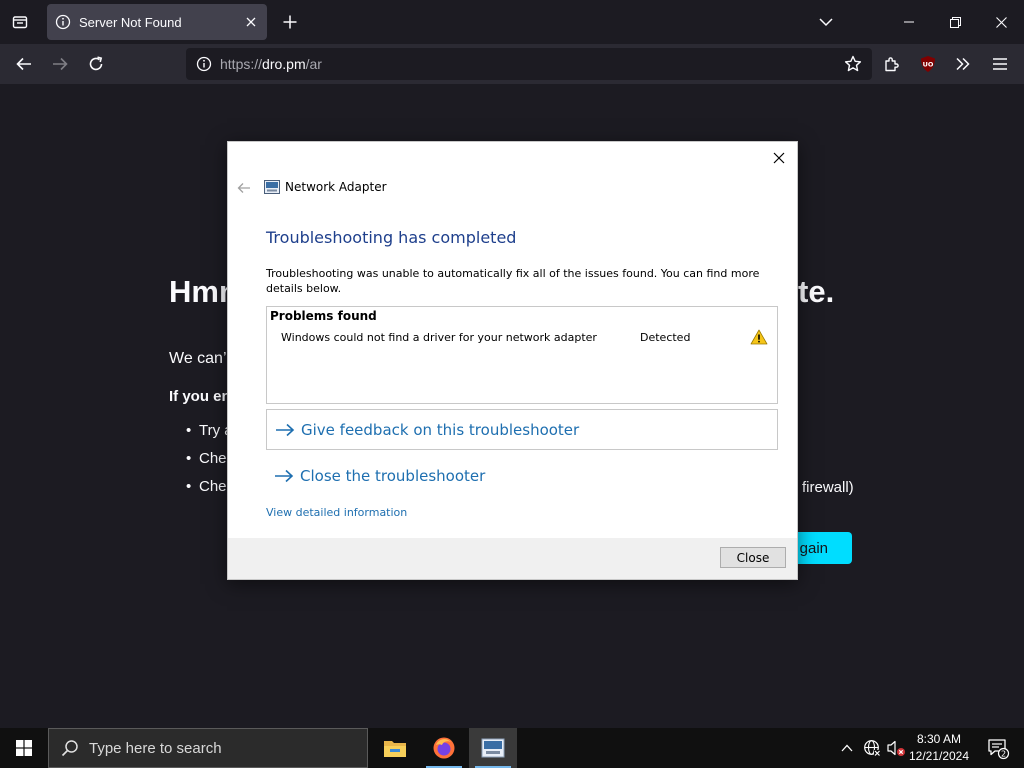  What do you see at coordinates (816, 291) in the screenshot?
I see `error-heading-right: te.` at bounding box center [816, 291].